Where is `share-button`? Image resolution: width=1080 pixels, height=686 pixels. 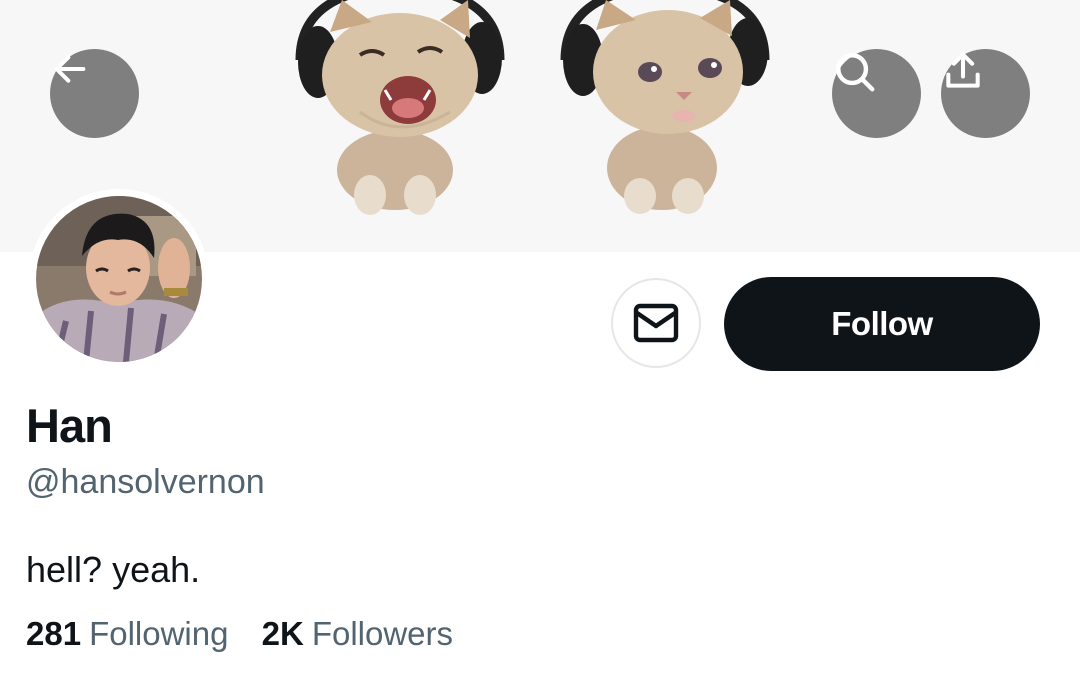 share-button is located at coordinates (985, 93).